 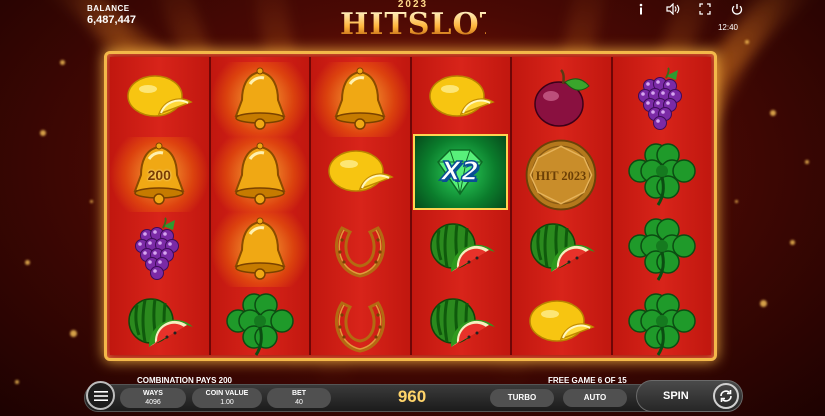 I want to click on wild-multiplier-symbol: X2, so click(x=460, y=172).